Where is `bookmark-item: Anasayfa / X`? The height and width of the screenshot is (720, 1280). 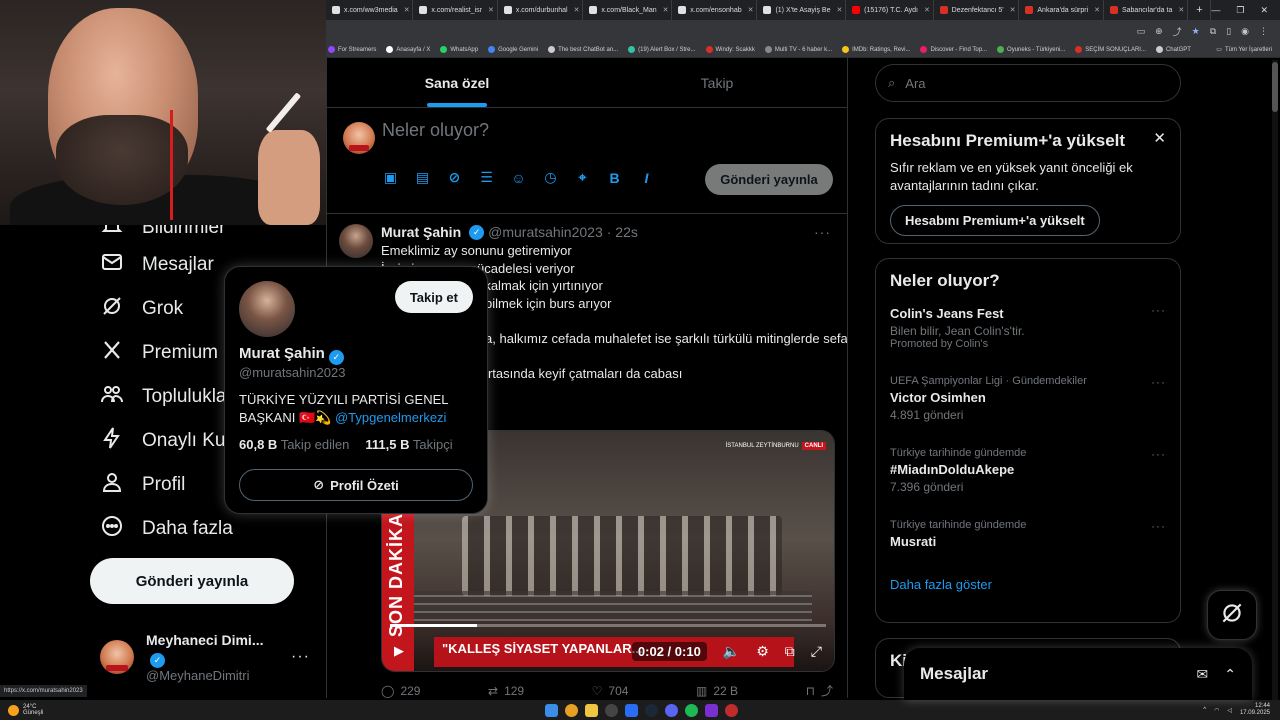
bookmark-item: Anasayfa / X is located at coordinates (408, 49).